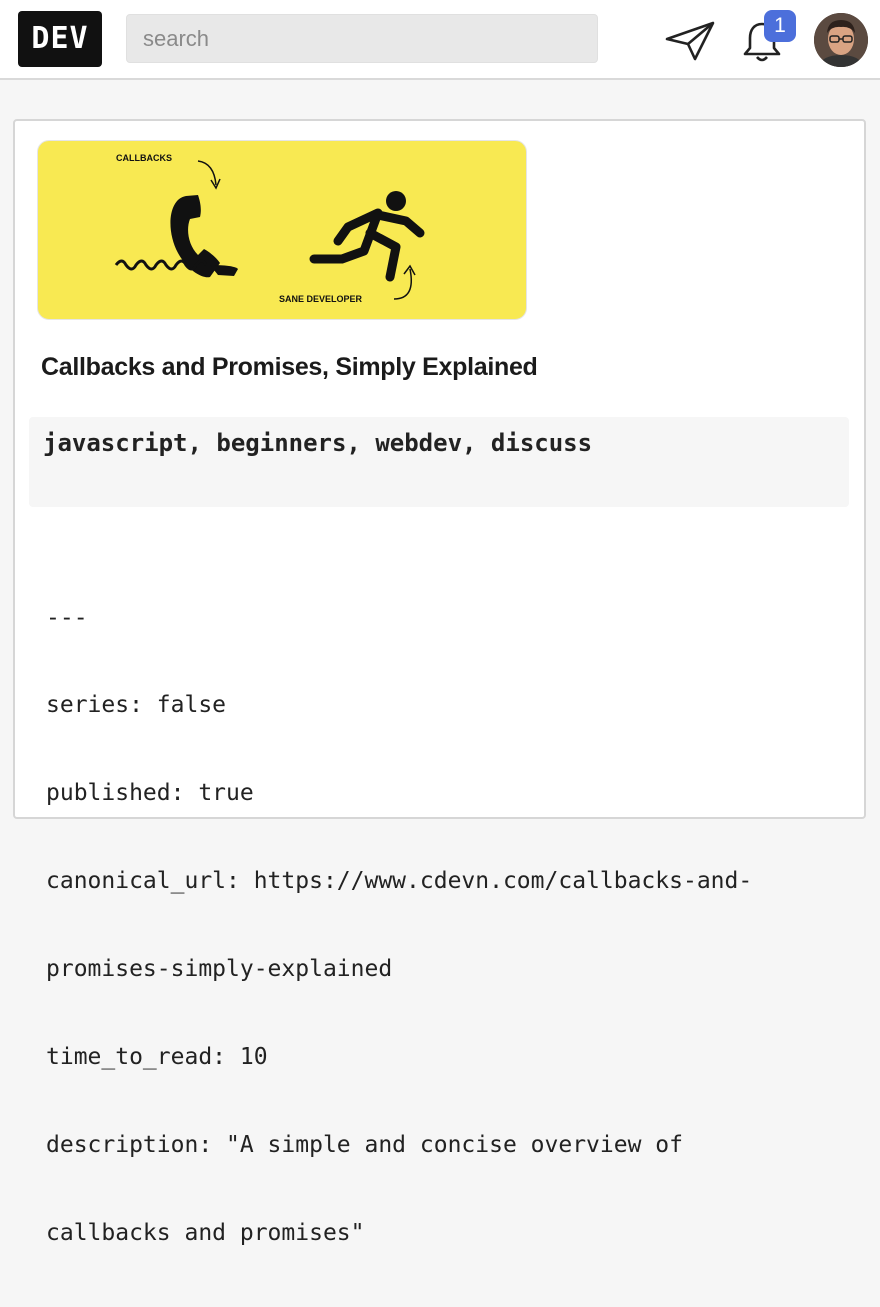 This screenshot has height=1307, width=880. Describe the element at coordinates (318, 443) in the screenshot. I see `tags-text: javascript, beginners, webdev, discuss` at that location.